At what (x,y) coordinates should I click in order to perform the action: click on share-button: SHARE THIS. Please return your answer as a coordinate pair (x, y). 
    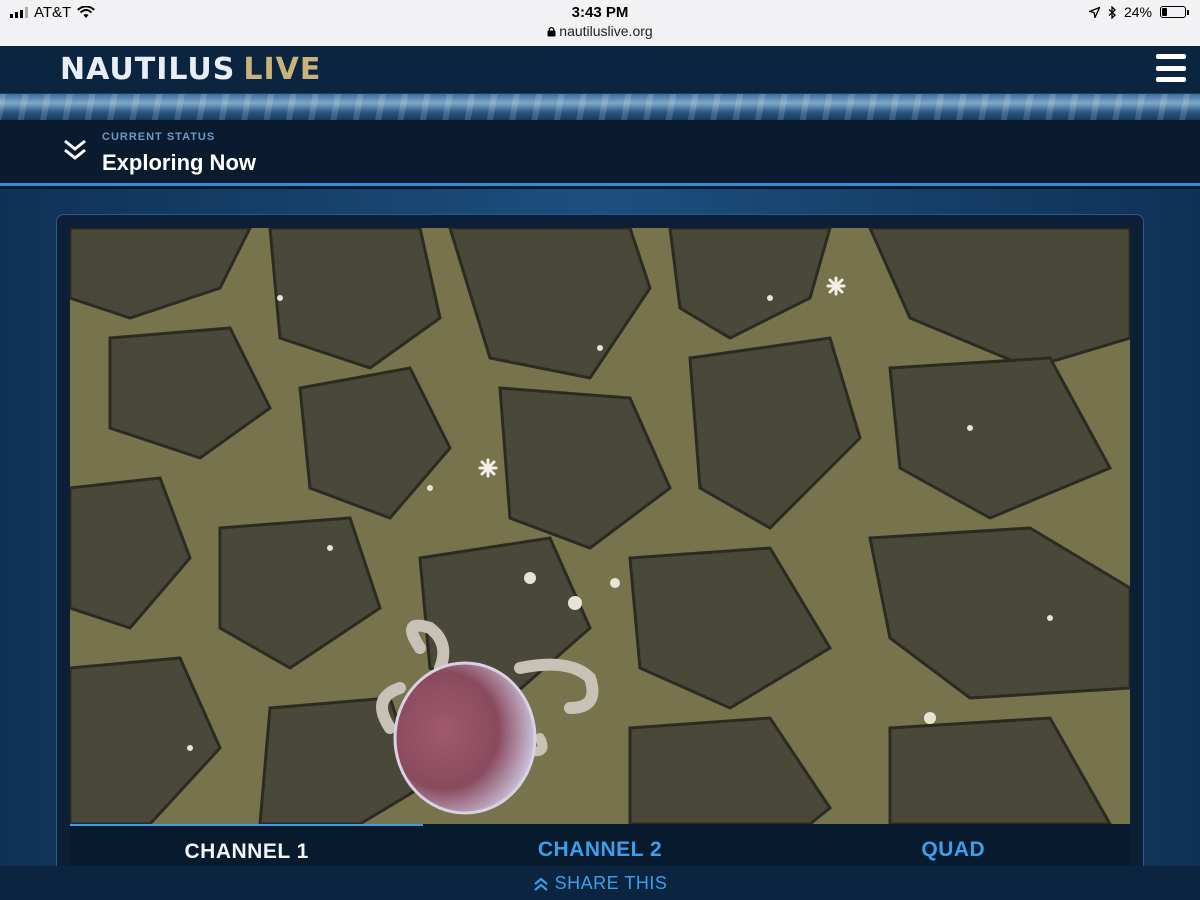
    Looking at the image, I should click on (600, 883).